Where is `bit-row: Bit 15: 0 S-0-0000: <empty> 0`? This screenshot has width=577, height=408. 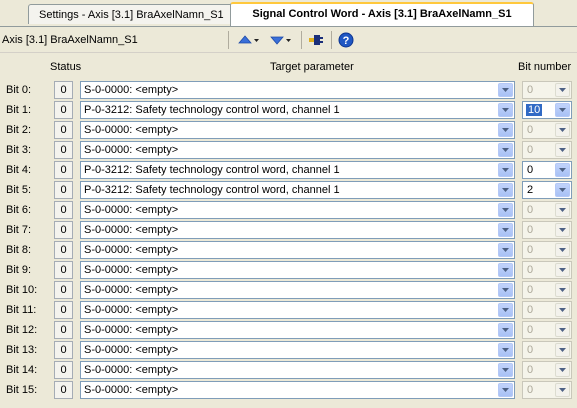
bit-row: Bit 15: 0 S-0-0000: <empty> 0 is located at coordinates (288, 390).